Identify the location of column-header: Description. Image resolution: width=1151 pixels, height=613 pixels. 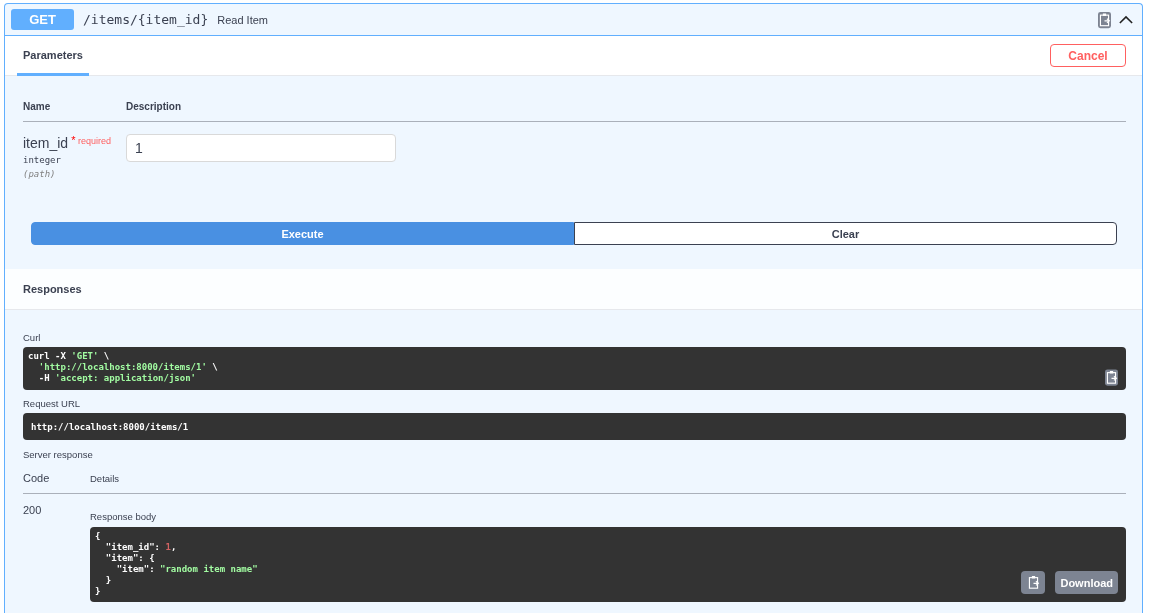
(153, 106).